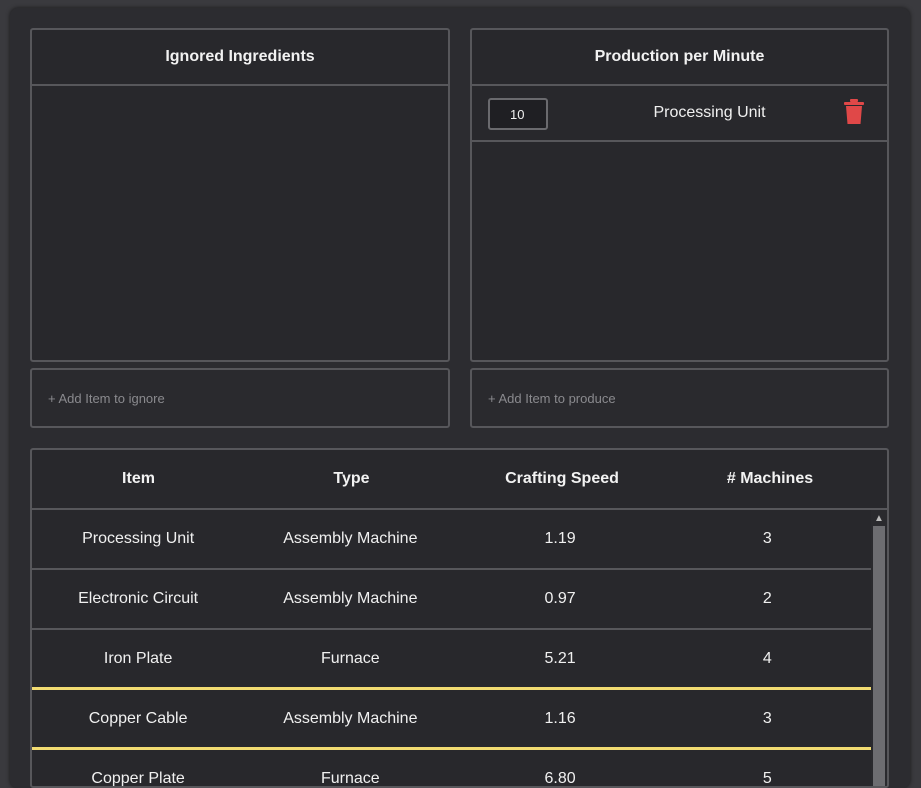 The height and width of the screenshot is (788, 921). I want to click on cell-crafting-speed: 1.19, so click(560, 538).